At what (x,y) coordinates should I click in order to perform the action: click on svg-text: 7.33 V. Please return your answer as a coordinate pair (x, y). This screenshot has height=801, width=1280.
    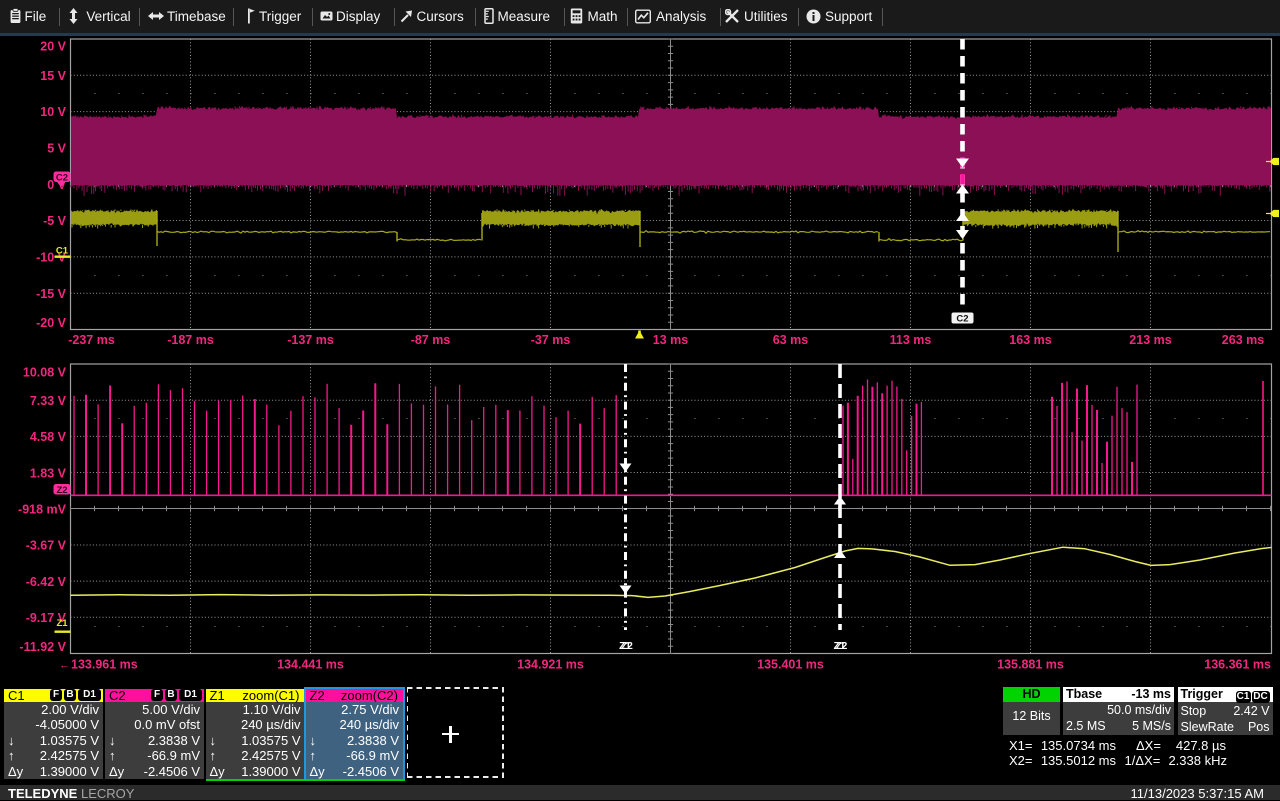
    Looking at the image, I should click on (48, 401).